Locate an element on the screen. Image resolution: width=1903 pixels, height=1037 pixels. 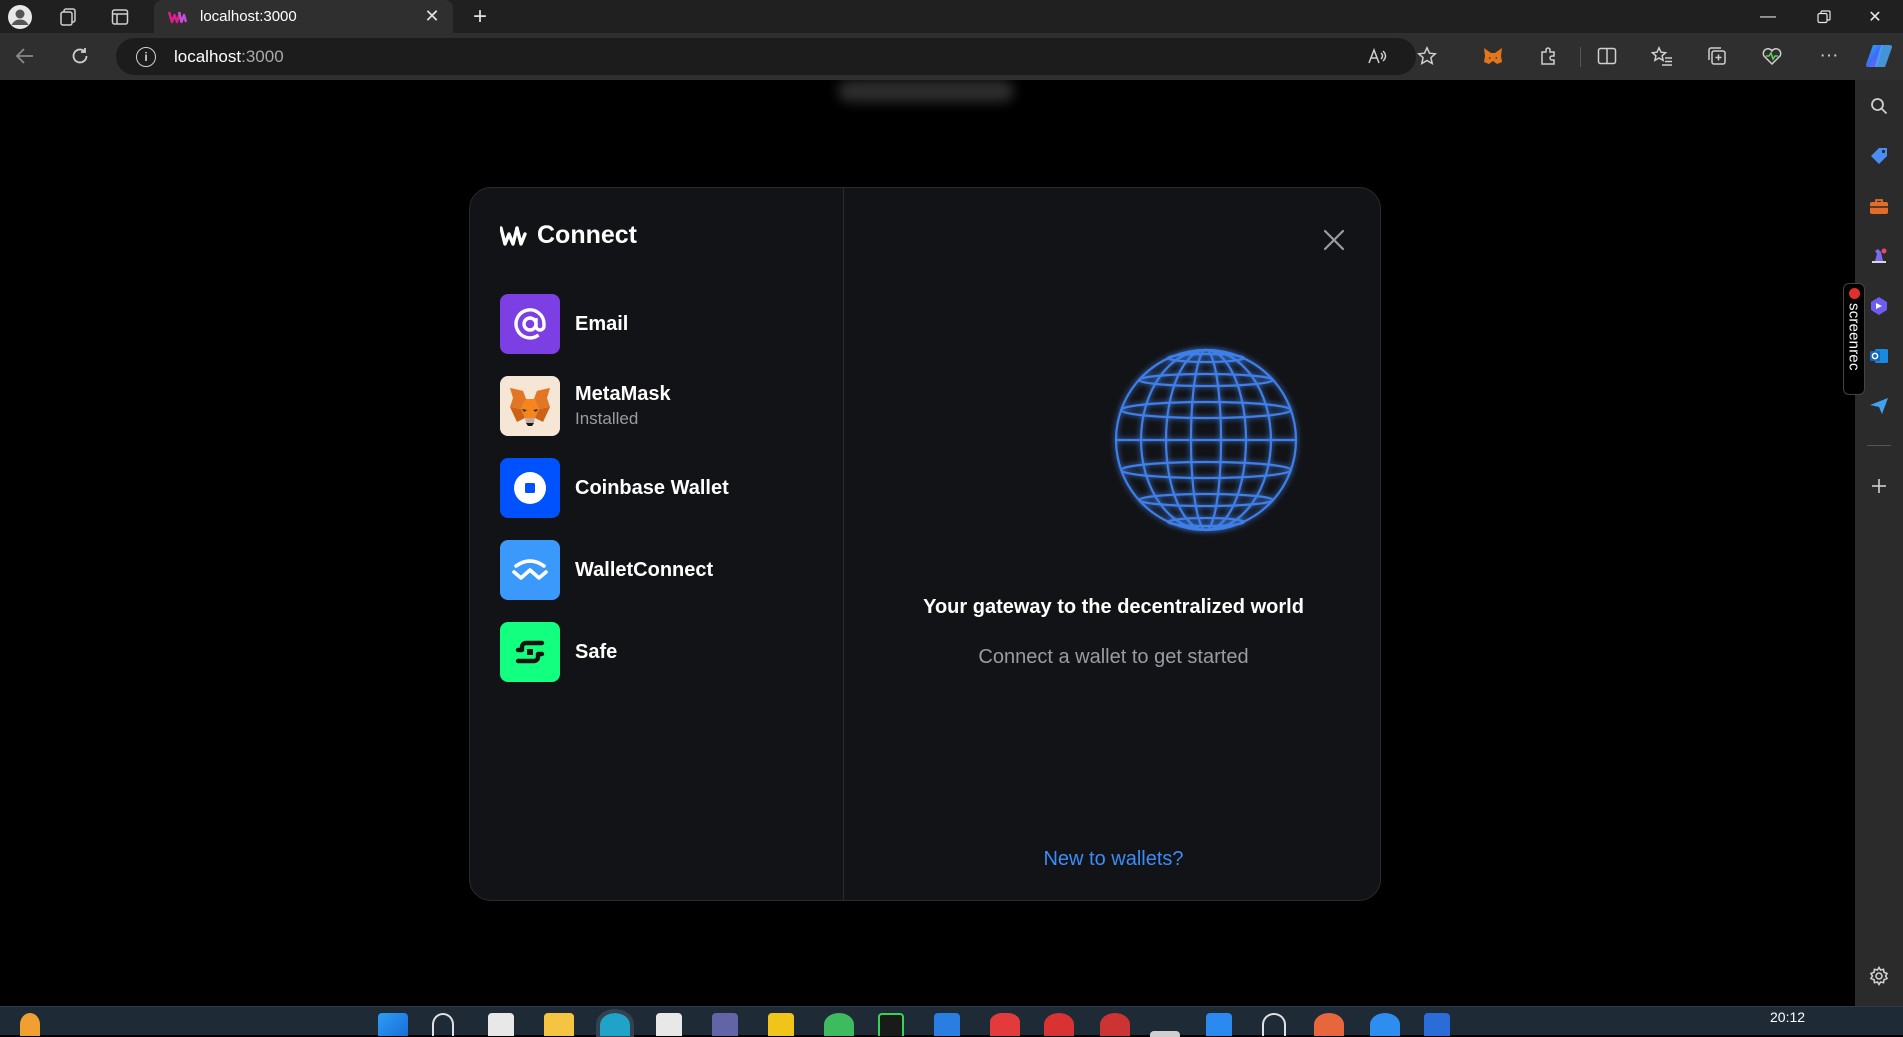
read-aloud-icon is located at coordinates (1377, 56).